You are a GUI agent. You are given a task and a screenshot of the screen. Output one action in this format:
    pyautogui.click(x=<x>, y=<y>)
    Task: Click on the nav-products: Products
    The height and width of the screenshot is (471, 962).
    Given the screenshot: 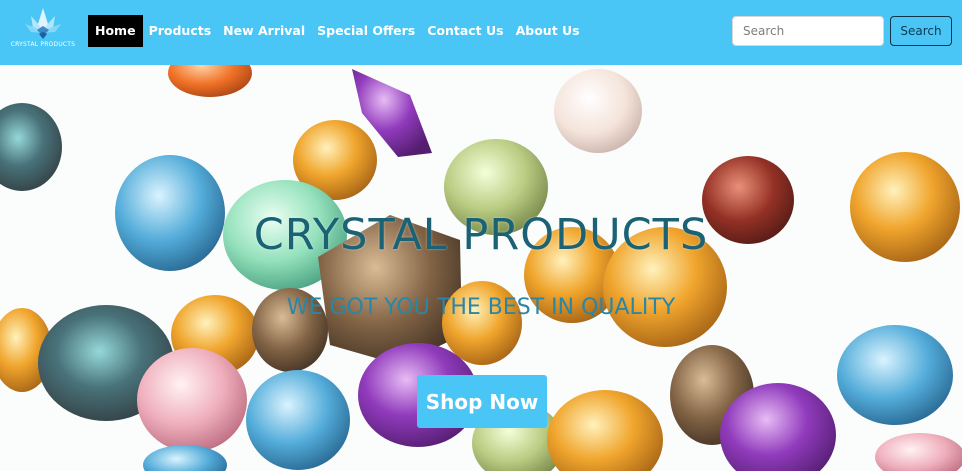 What is the action you would take?
    pyautogui.click(x=180, y=31)
    